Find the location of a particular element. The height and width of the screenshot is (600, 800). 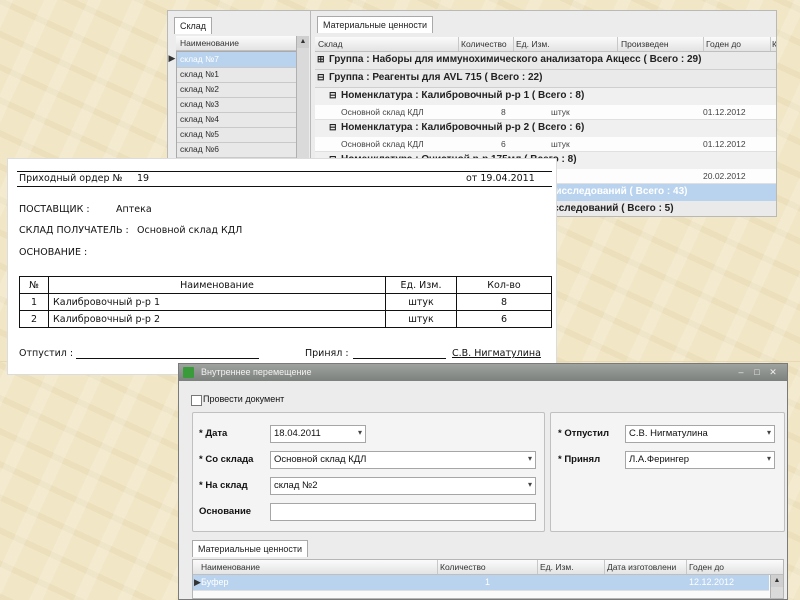

basis-input is located at coordinates (403, 512).